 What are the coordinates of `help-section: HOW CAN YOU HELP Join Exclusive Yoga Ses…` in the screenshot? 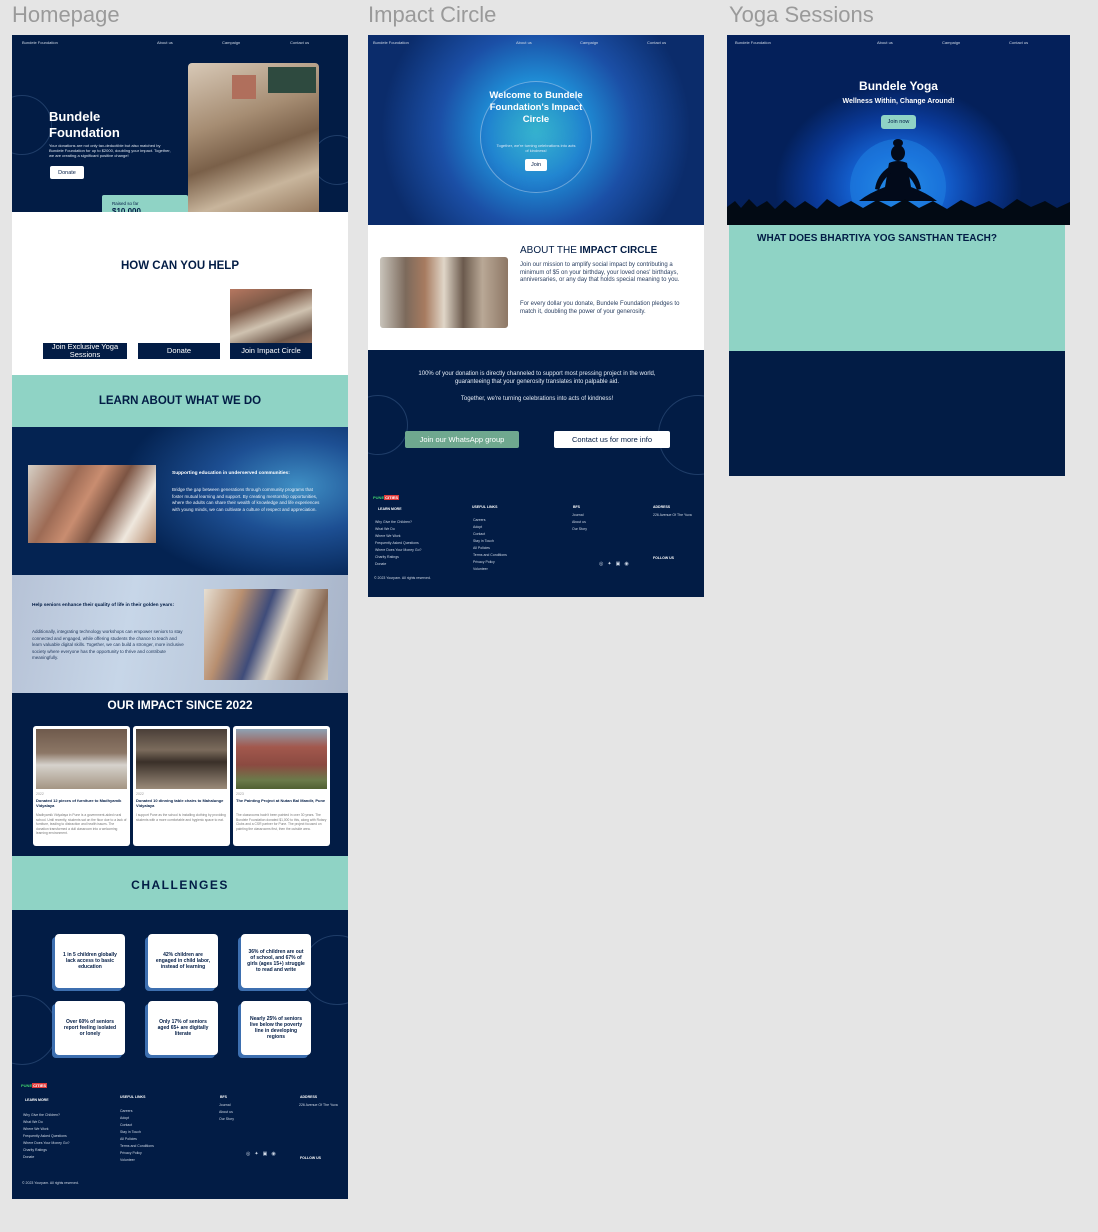 It's located at (180, 293).